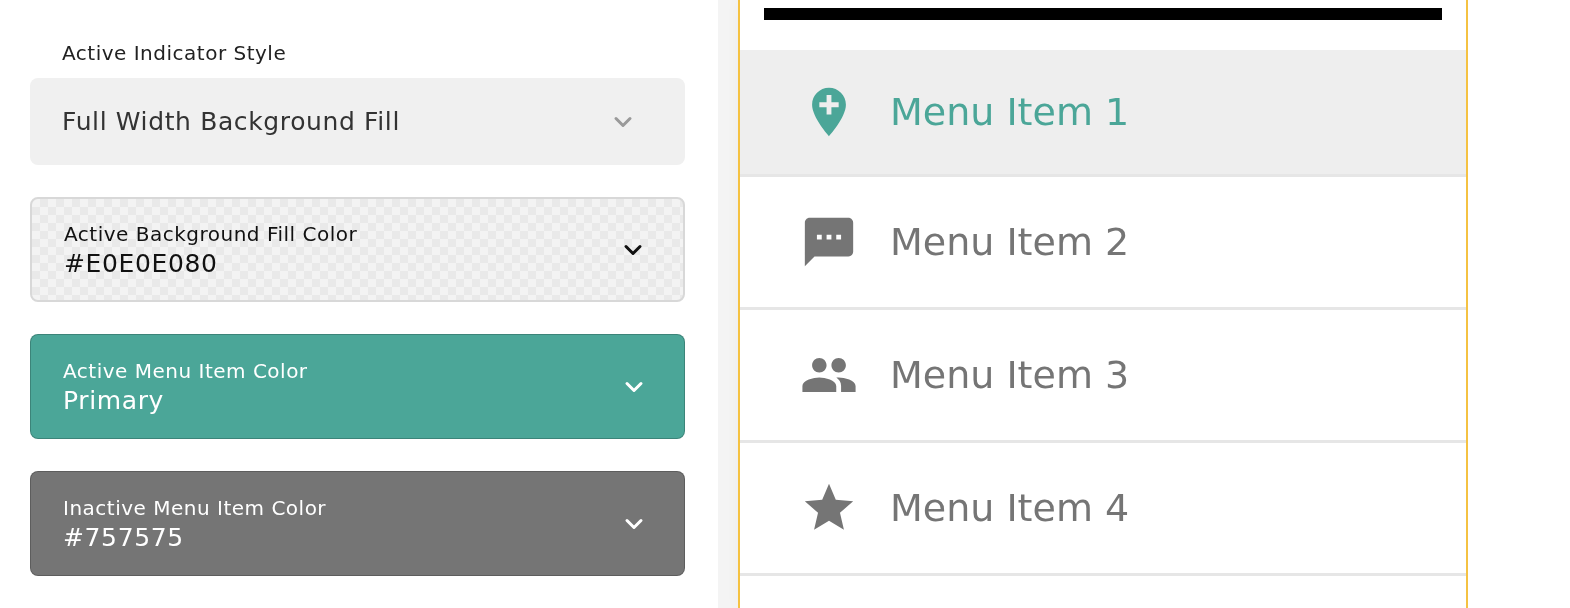 Image resolution: width=1570 pixels, height=608 pixels. I want to click on menu-item: Menu Item 4, so click(1103, 509).